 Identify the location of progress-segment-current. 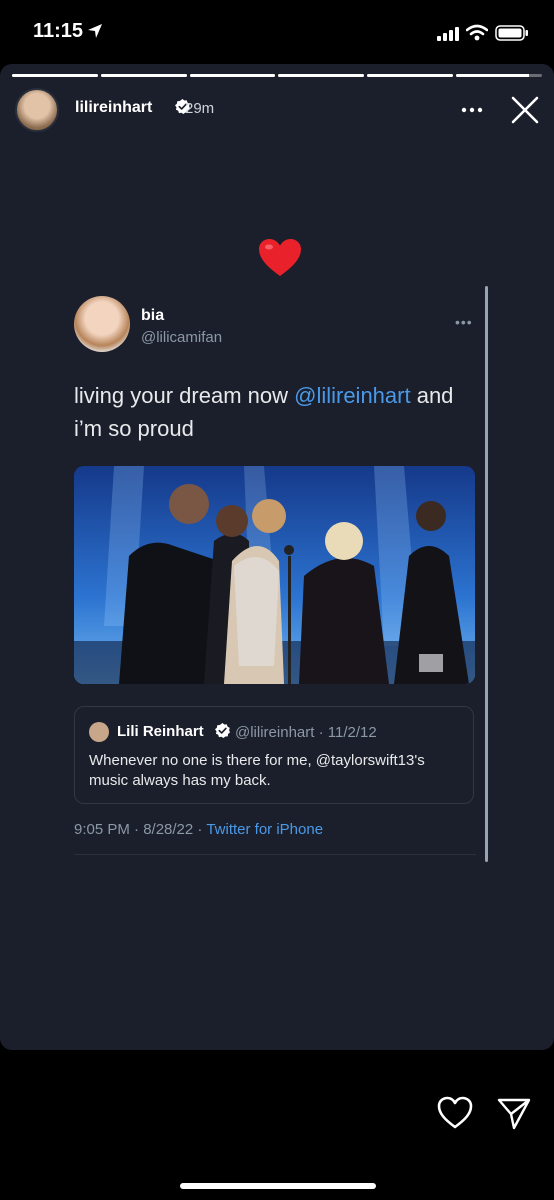
(499, 75).